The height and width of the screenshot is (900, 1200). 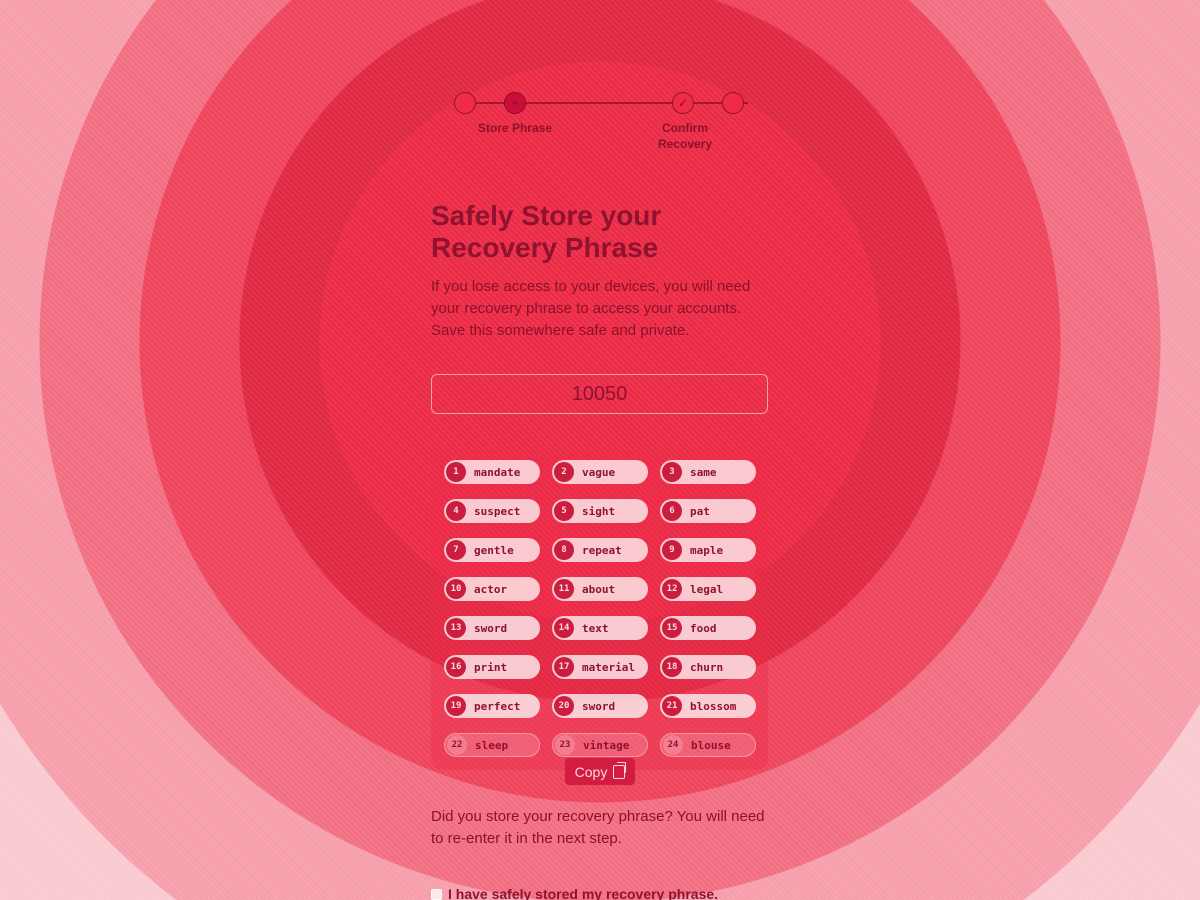 What do you see at coordinates (703, 472) in the screenshot?
I see `word-text: same` at bounding box center [703, 472].